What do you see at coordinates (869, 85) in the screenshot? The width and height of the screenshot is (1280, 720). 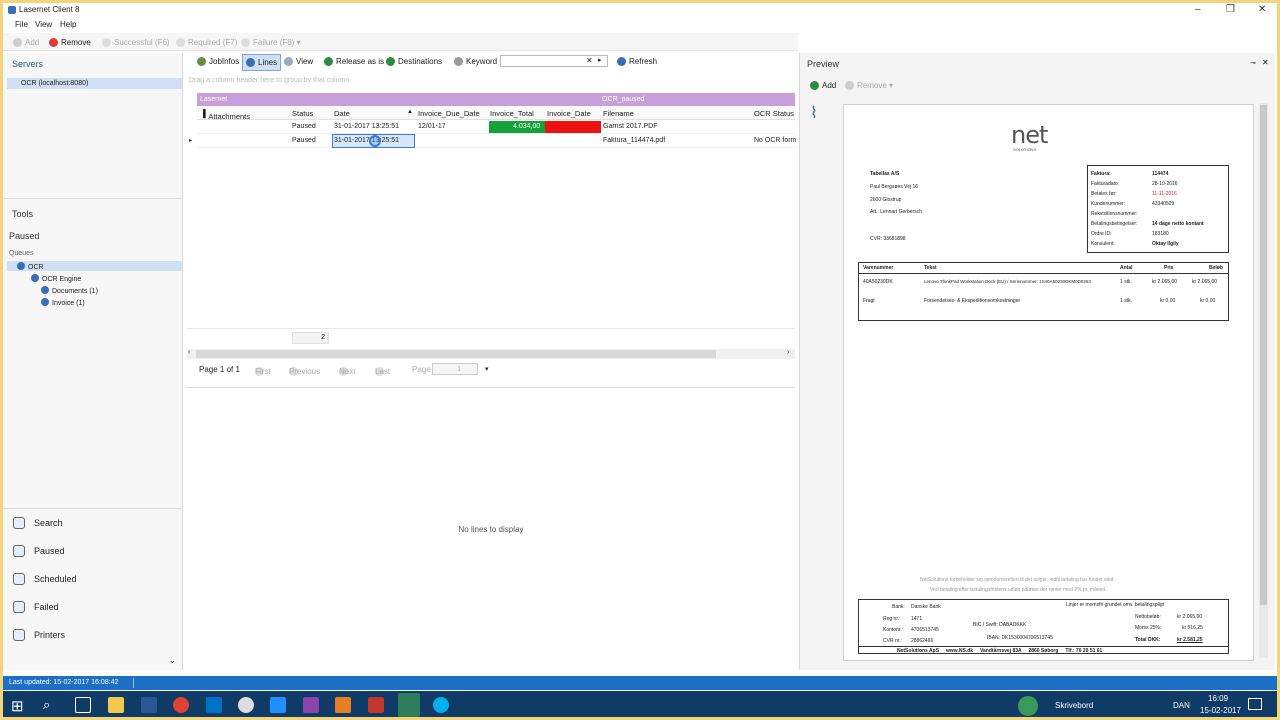 I see `preview-remove-button: Remove ▾` at bounding box center [869, 85].